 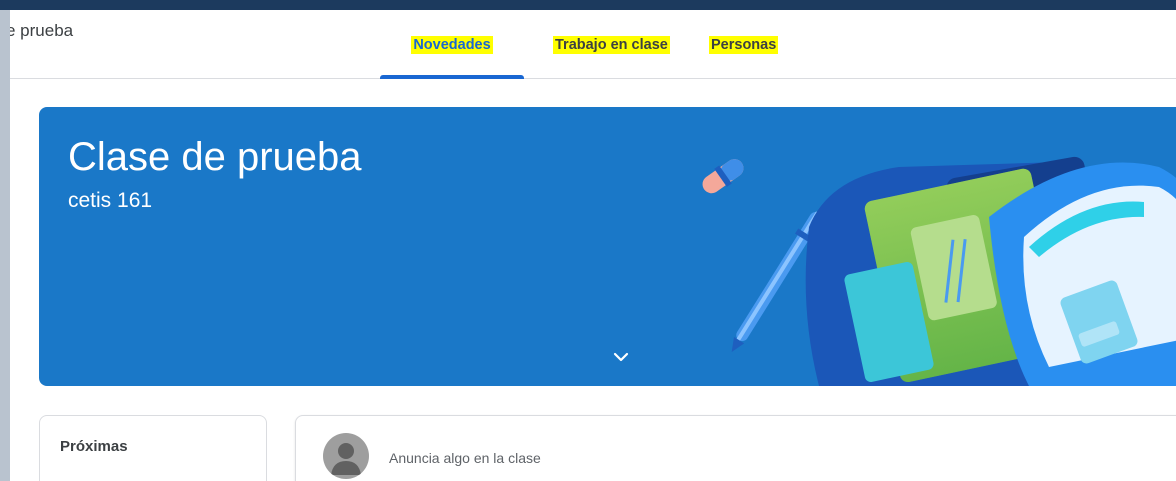 I want to click on expand-banner-button, so click(x=621, y=357).